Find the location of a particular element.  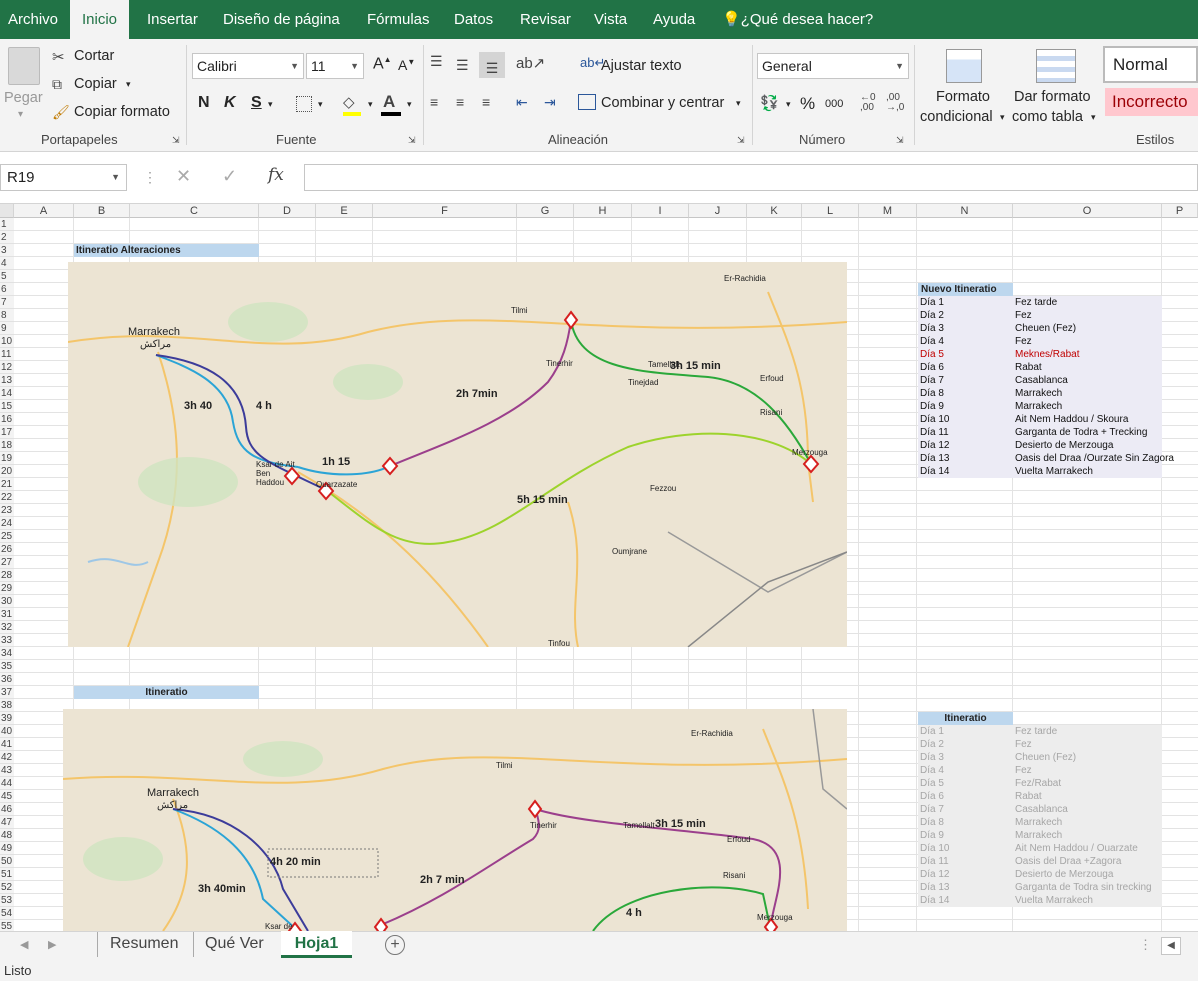

sheet-tab-hoja1: Hoja1 is located at coordinates (316, 944).